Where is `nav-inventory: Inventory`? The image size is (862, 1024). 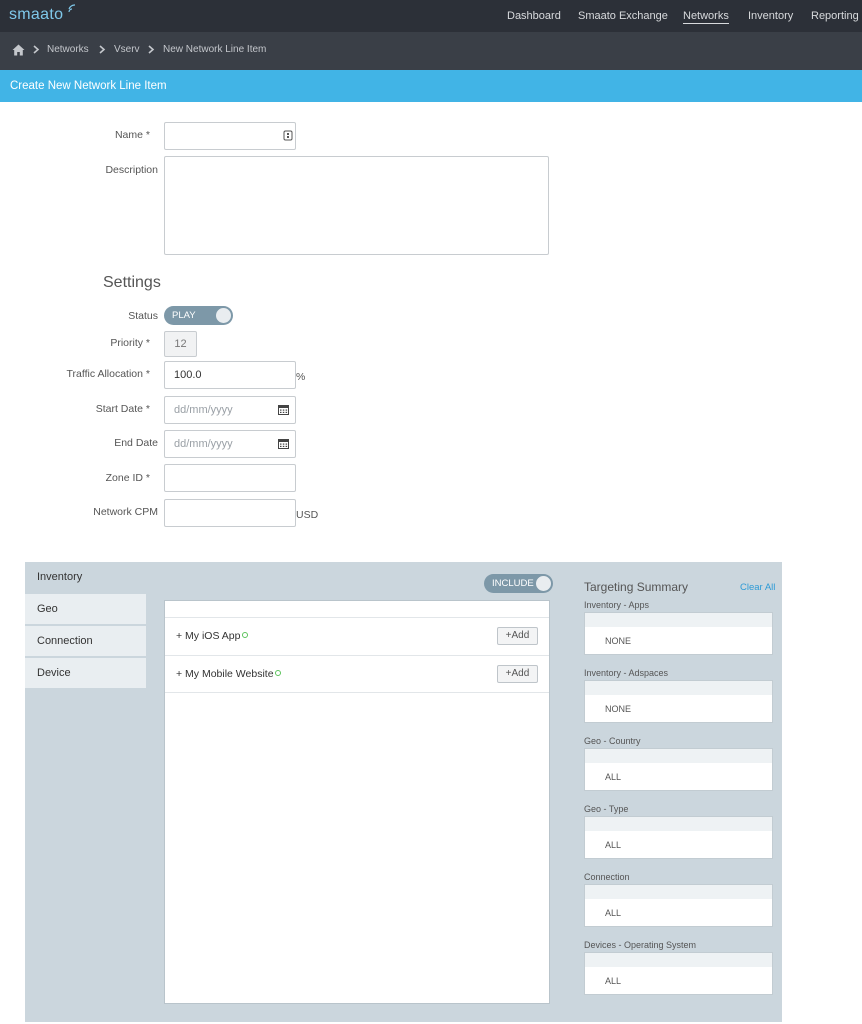
nav-inventory: Inventory is located at coordinates (770, 16).